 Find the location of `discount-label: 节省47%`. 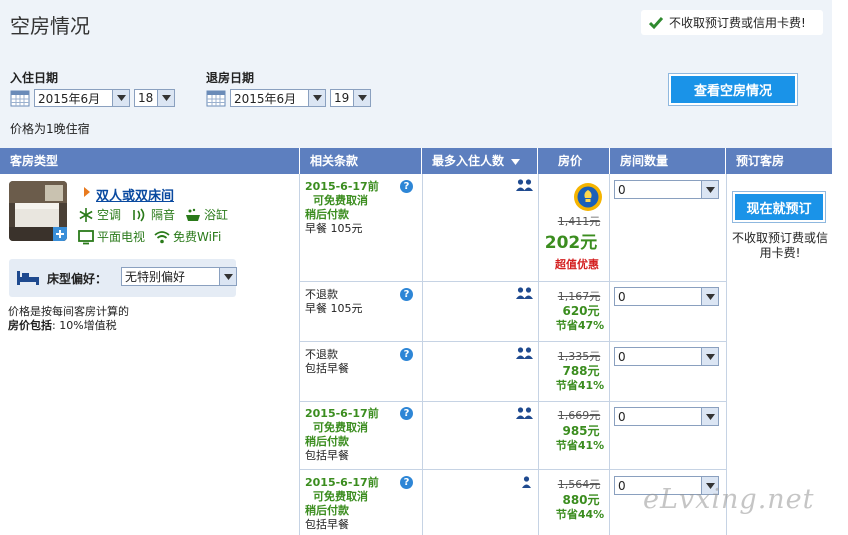

discount-label: 节省47% is located at coordinates (580, 325).